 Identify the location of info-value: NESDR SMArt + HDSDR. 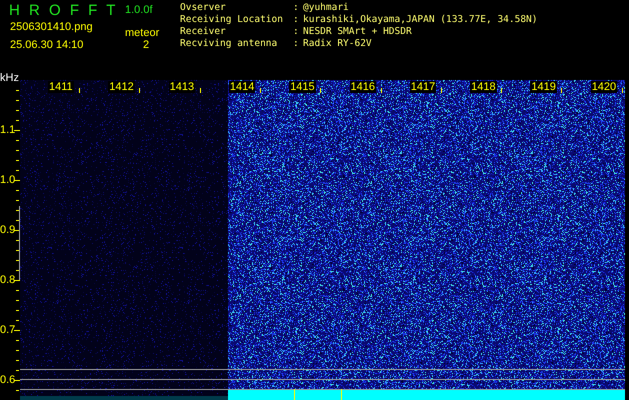
(358, 32).